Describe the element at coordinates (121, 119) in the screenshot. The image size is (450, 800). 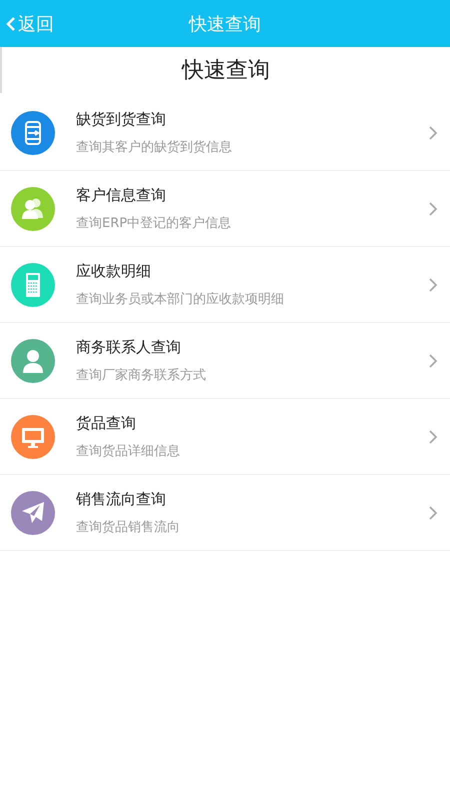
I see `item-title: 缺货到货查询` at that location.